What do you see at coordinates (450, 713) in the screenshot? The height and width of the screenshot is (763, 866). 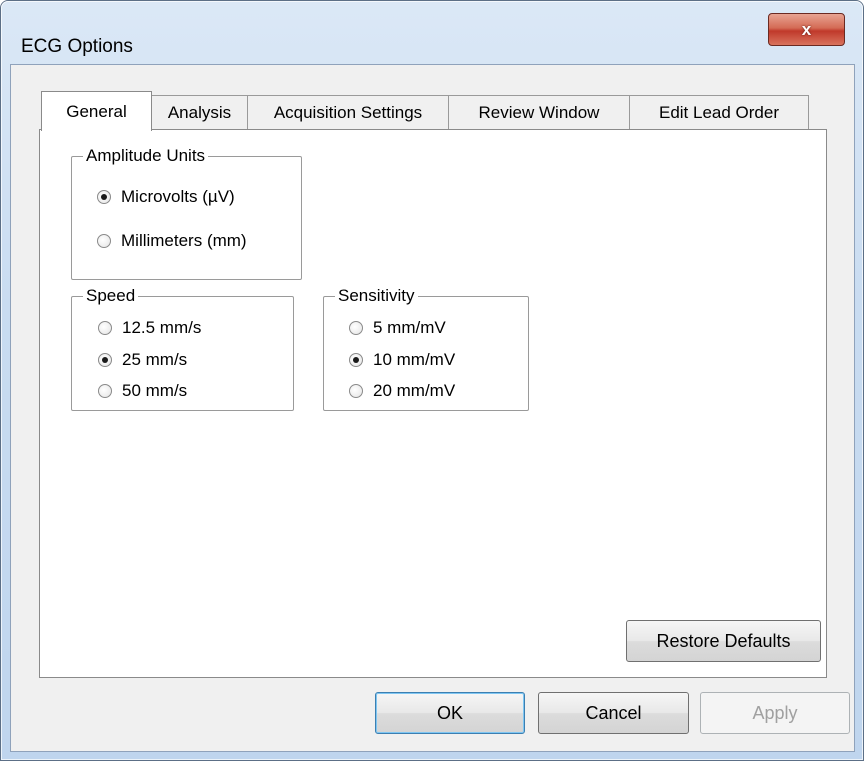 I see `ok-button: OK` at bounding box center [450, 713].